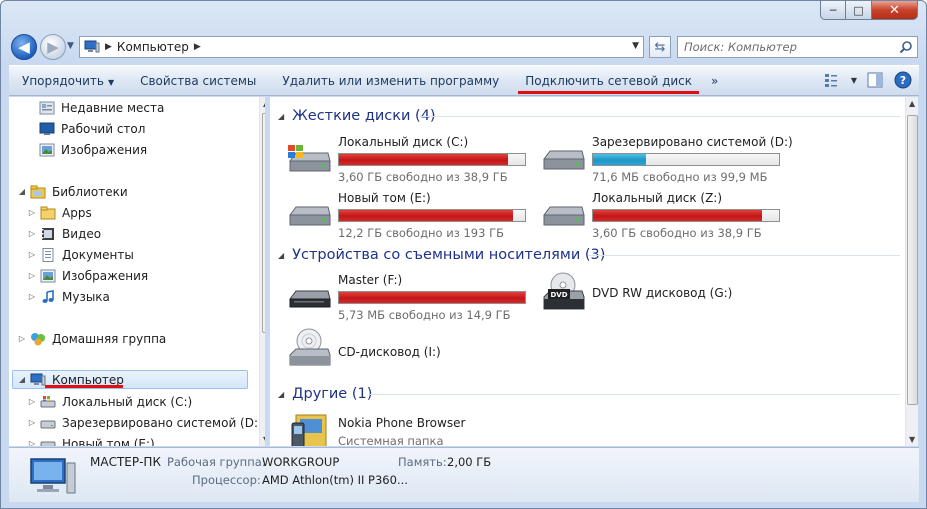  Describe the element at coordinates (384, 198) in the screenshot. I see `drive-name: Новый том (E:)` at that location.